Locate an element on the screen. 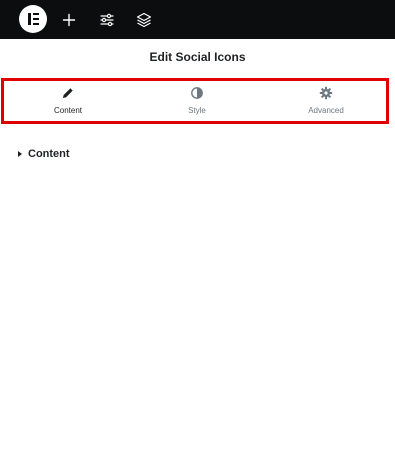  pencil-icon is located at coordinates (68, 93).